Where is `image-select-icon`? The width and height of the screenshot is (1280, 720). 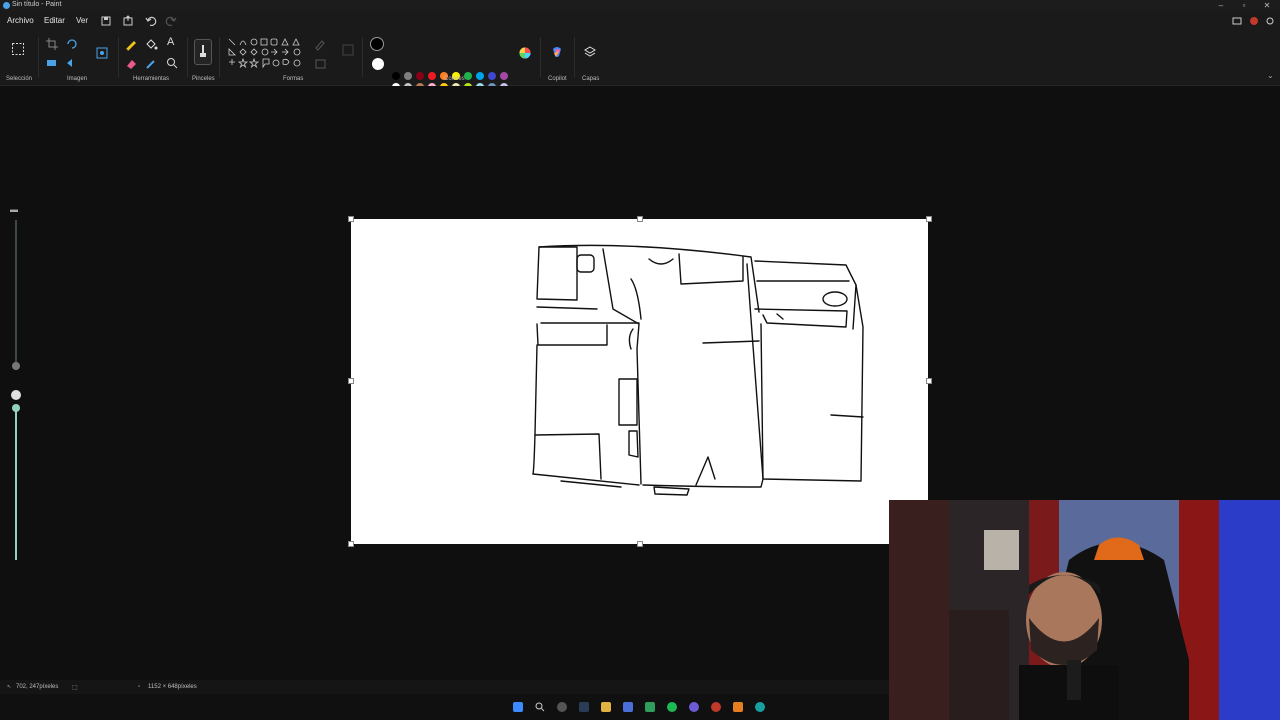 image-select-icon is located at coordinates (102, 53).